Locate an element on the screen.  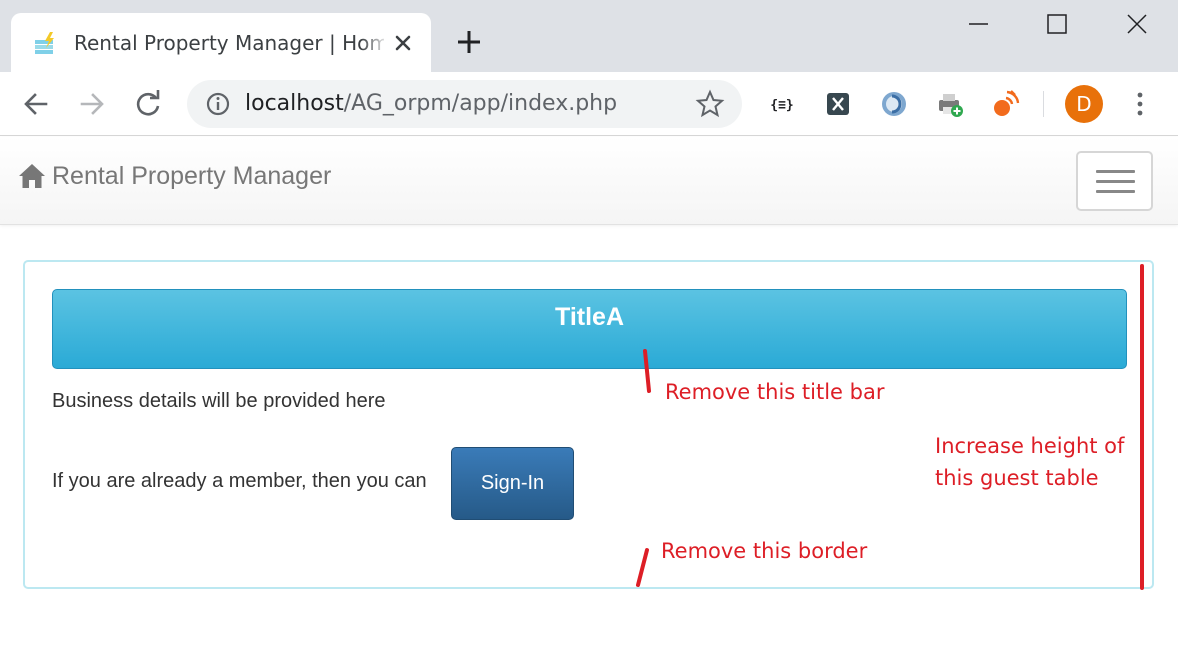
satellite-icon is located at coordinates (1006, 104).